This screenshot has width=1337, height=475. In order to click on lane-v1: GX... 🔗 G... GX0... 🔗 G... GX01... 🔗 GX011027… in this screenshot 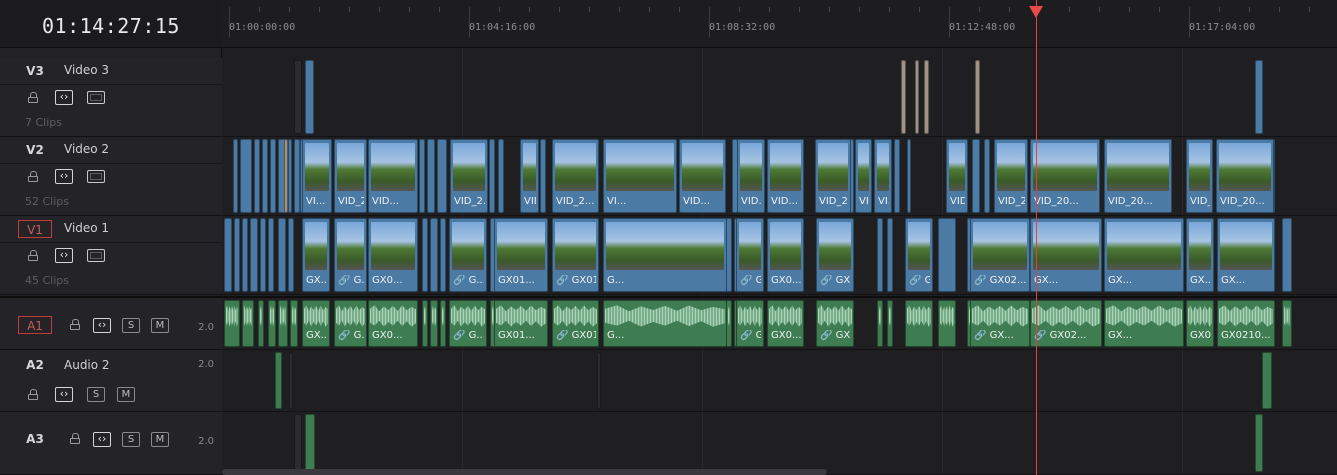, I will do `click(779, 255)`.